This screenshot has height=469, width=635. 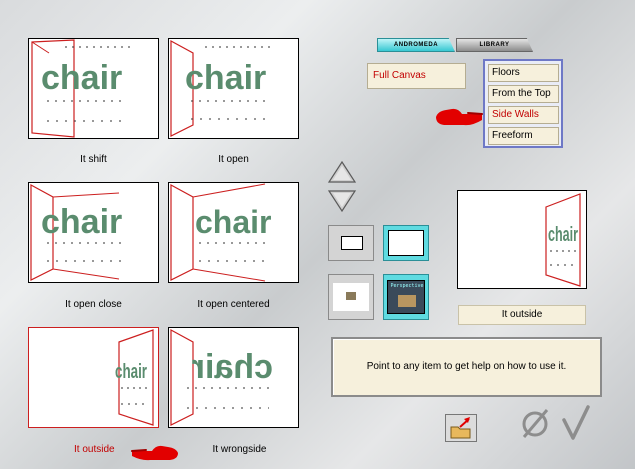 I want to click on perspective-view-icon: Perspective, so click(x=406, y=297).